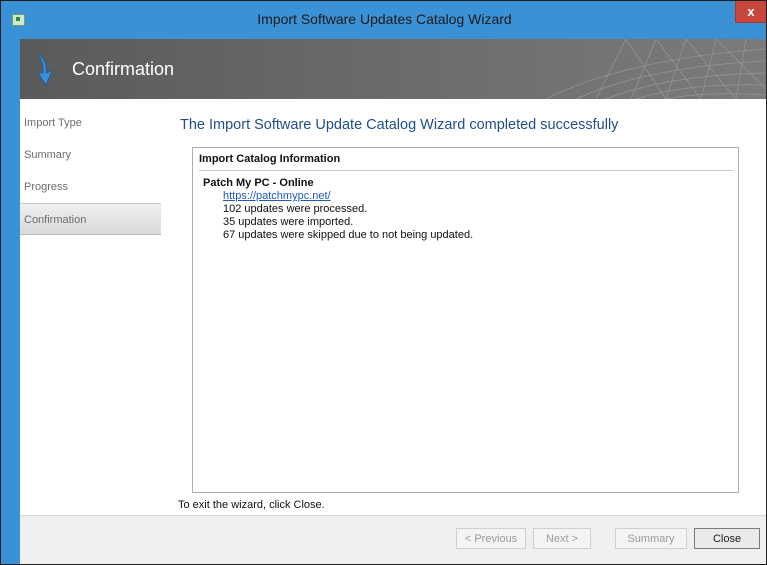 The image size is (767, 565). I want to click on imported-count-line: 35 updates were imported., so click(288, 222).